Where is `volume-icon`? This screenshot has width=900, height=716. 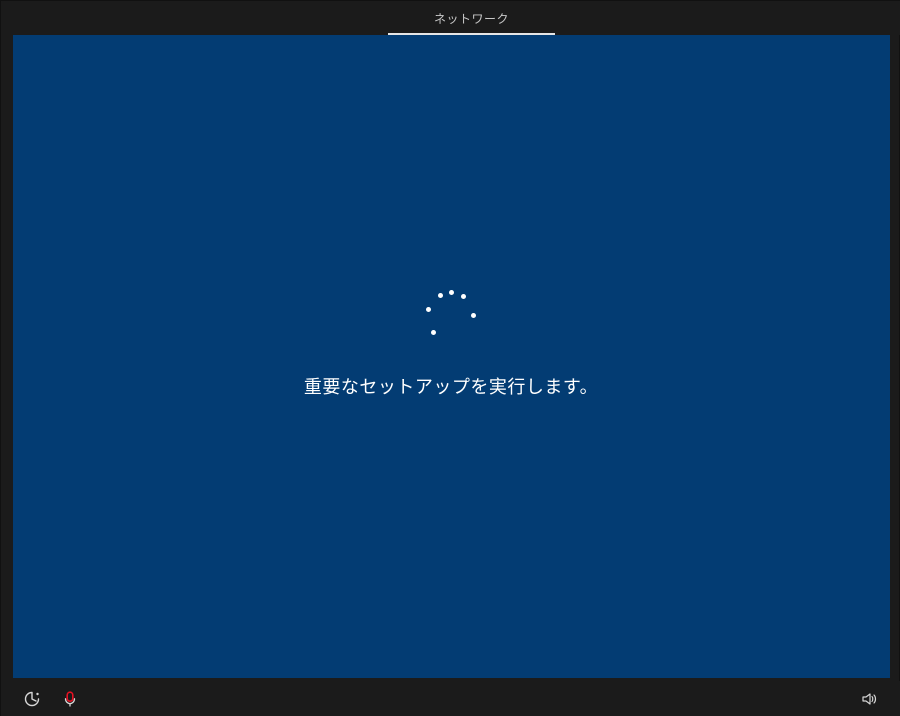 volume-icon is located at coordinates (869, 699).